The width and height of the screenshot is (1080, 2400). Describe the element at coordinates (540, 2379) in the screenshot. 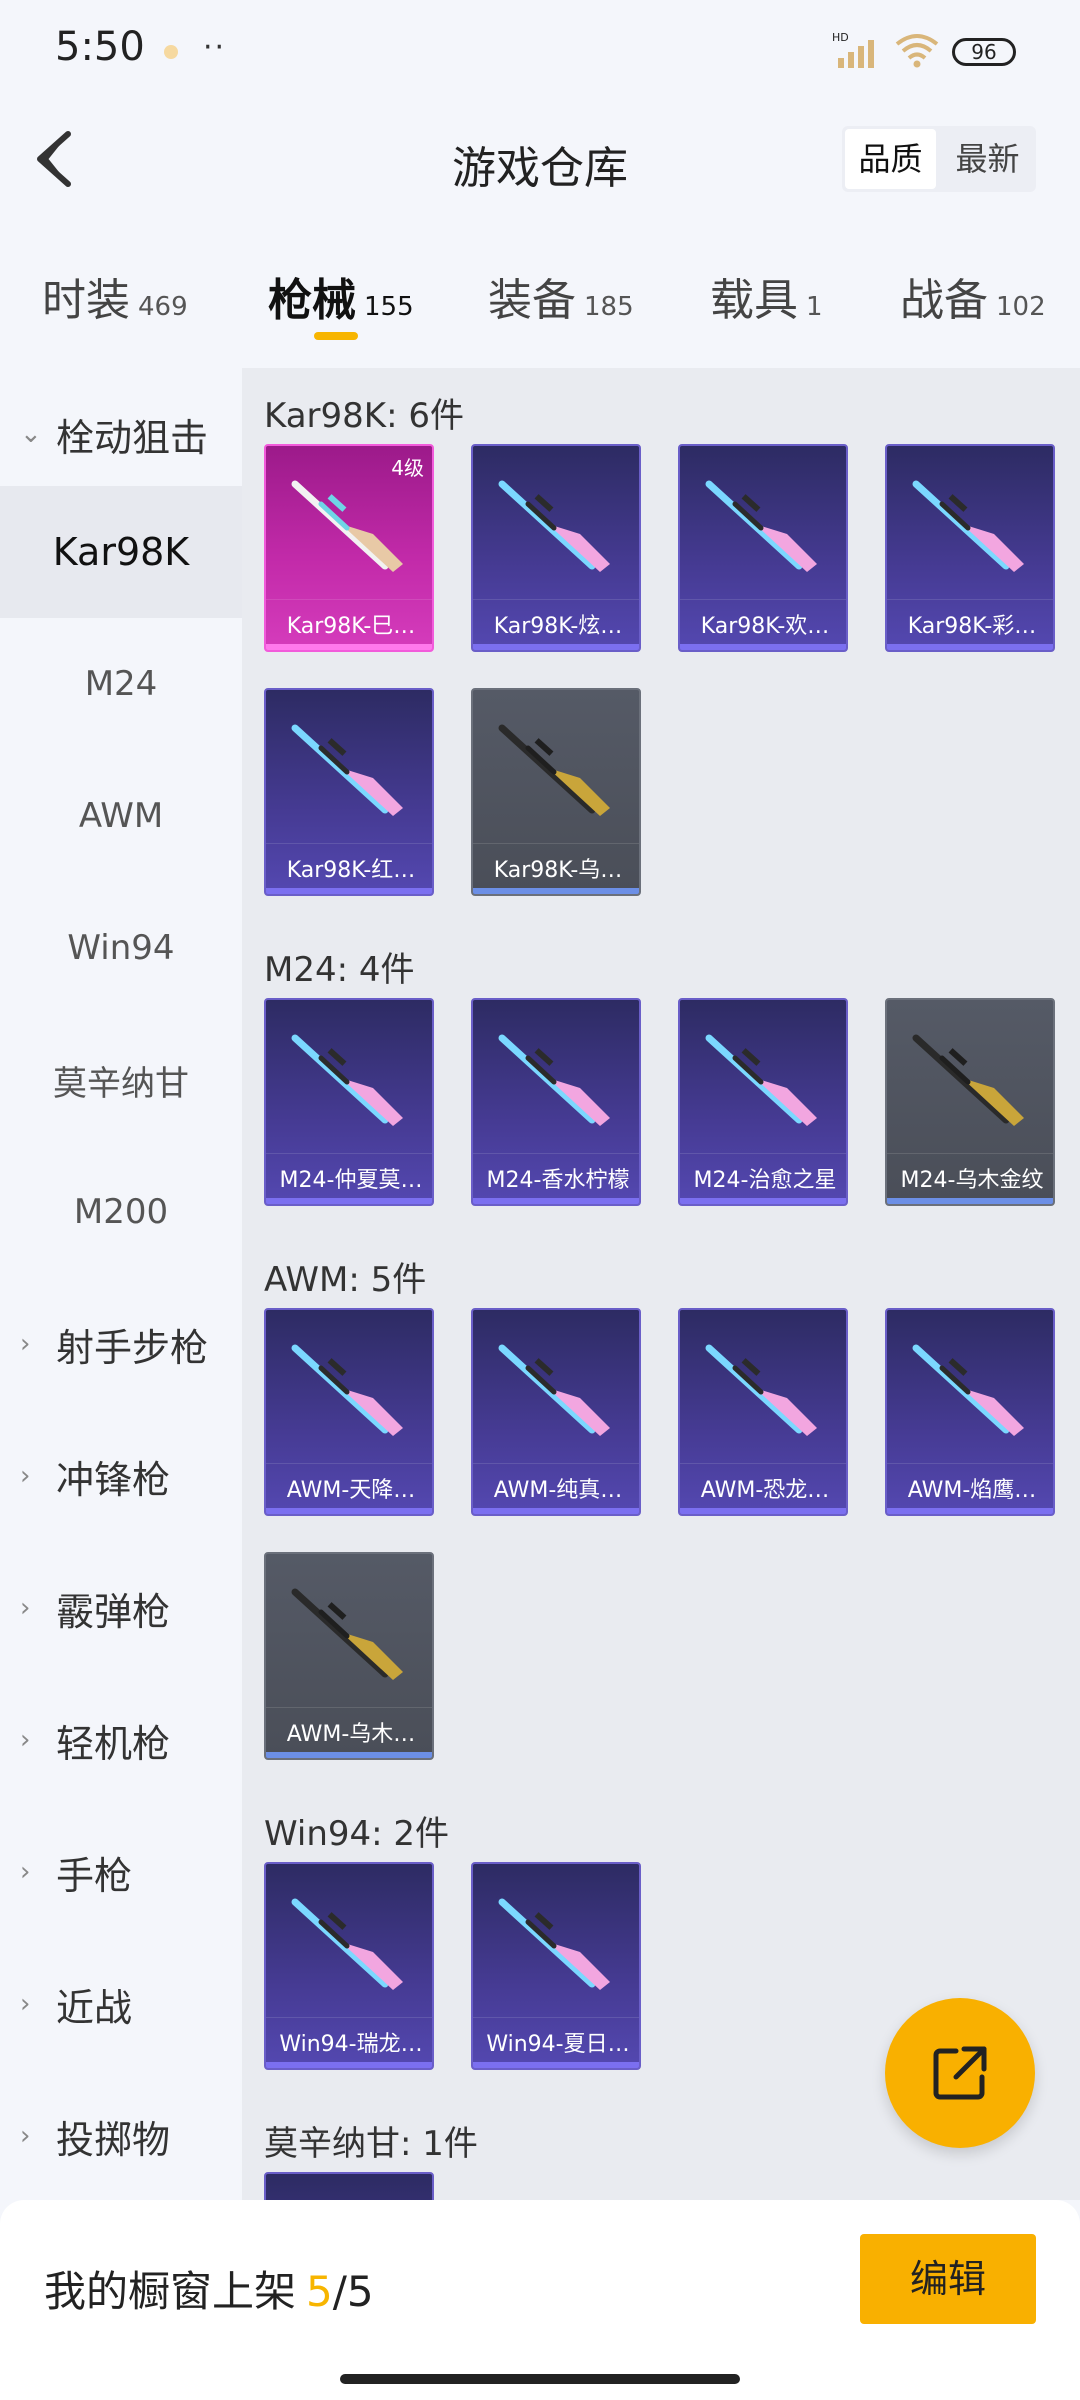

I see `home-indicator` at that location.